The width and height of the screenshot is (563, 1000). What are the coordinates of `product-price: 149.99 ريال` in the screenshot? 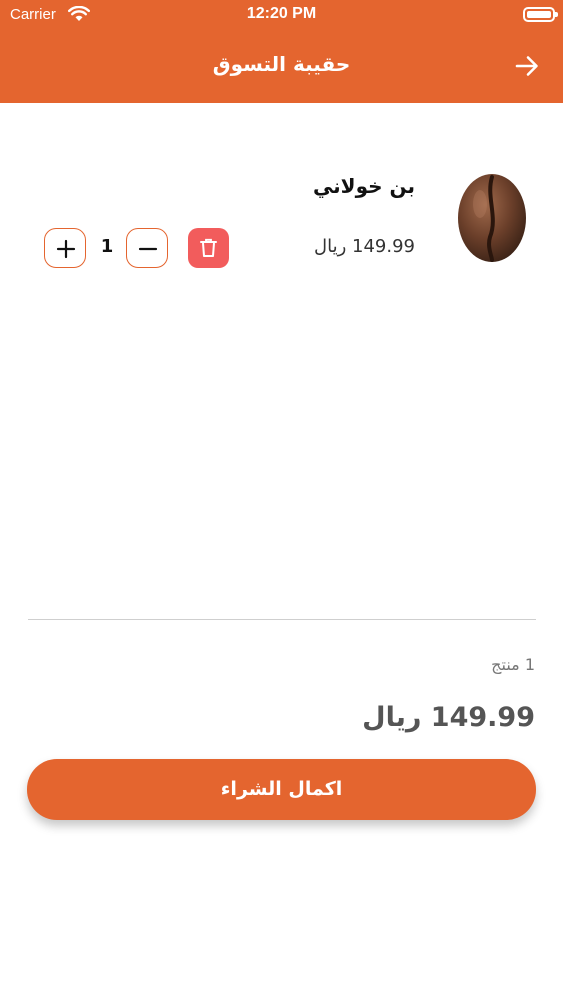 It's located at (364, 246).